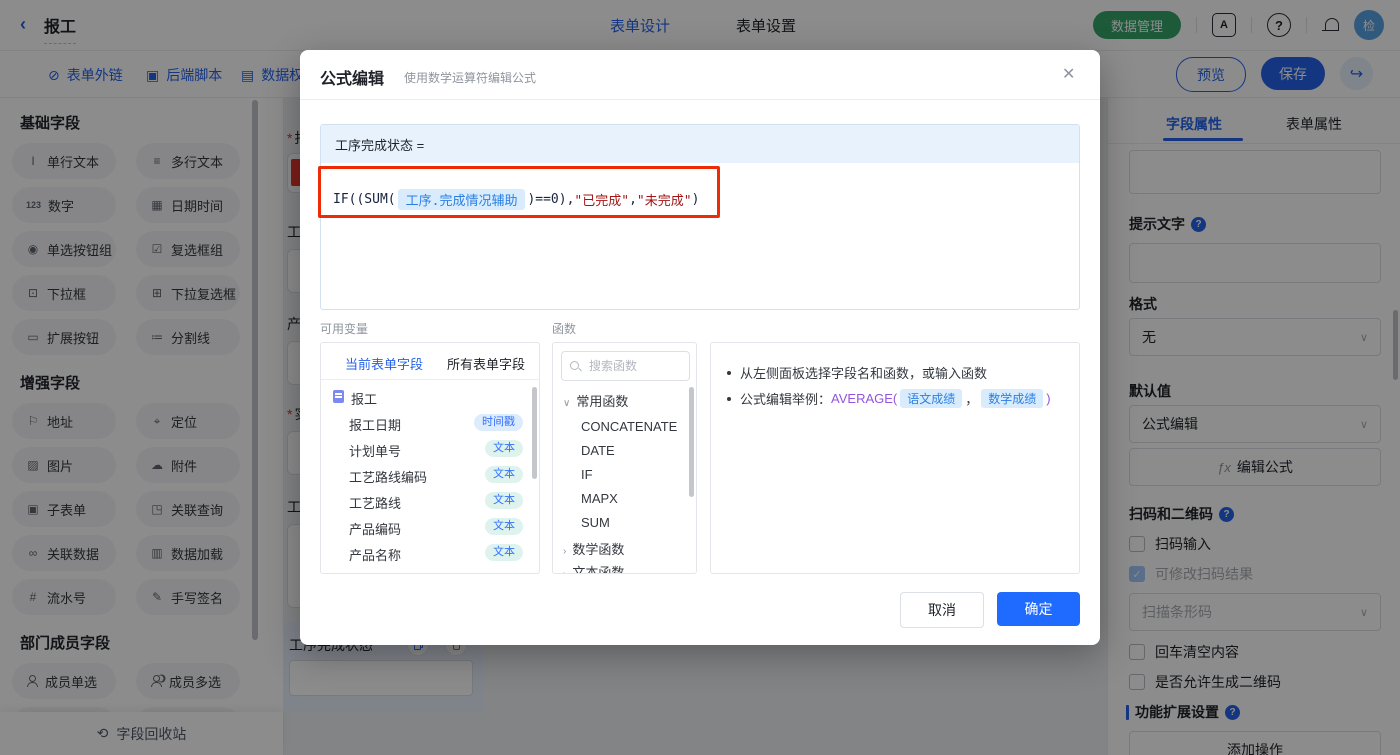 This screenshot has width=1400, height=755. I want to click on code-text: ,, so click(633, 199).